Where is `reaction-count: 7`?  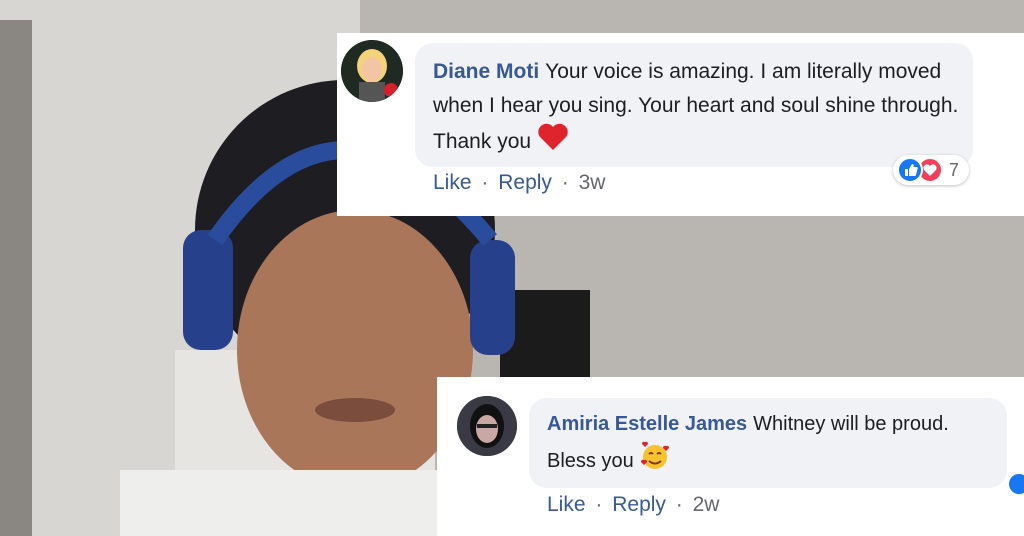
reaction-count: 7 is located at coordinates (953, 169).